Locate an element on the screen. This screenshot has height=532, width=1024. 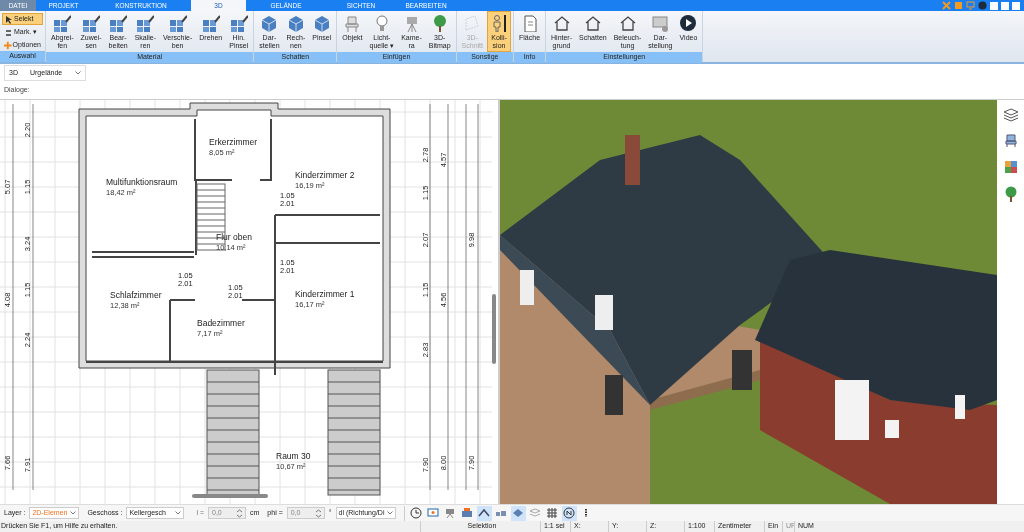
plus-icon is located at coordinates (8, 45).